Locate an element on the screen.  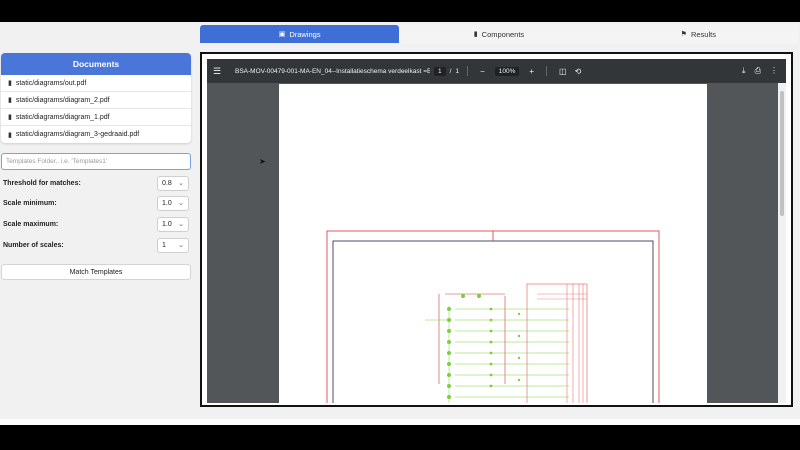
threshold-value: 0.8 is located at coordinates (167, 183).